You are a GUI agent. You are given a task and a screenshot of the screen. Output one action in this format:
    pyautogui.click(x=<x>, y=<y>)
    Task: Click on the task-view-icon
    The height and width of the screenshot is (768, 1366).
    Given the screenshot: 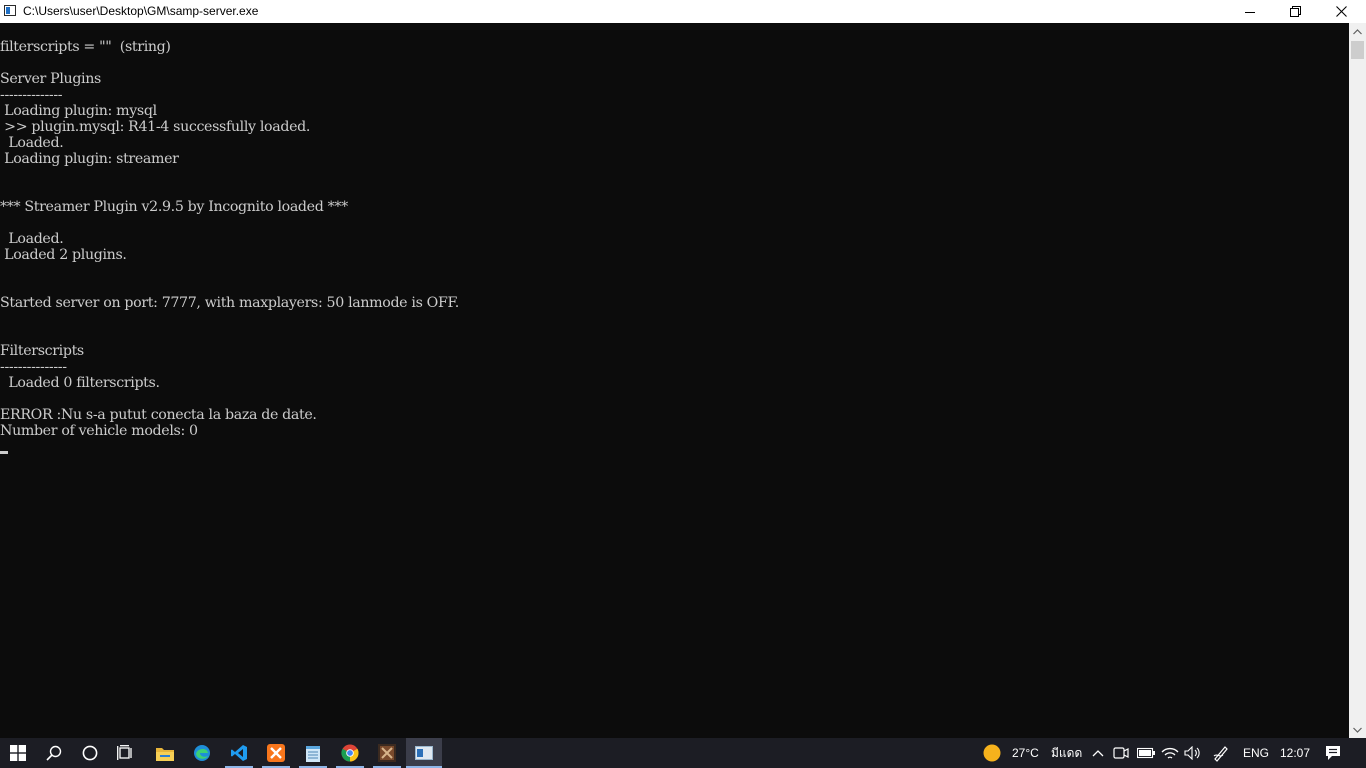 What is the action you would take?
    pyautogui.click(x=124, y=752)
    